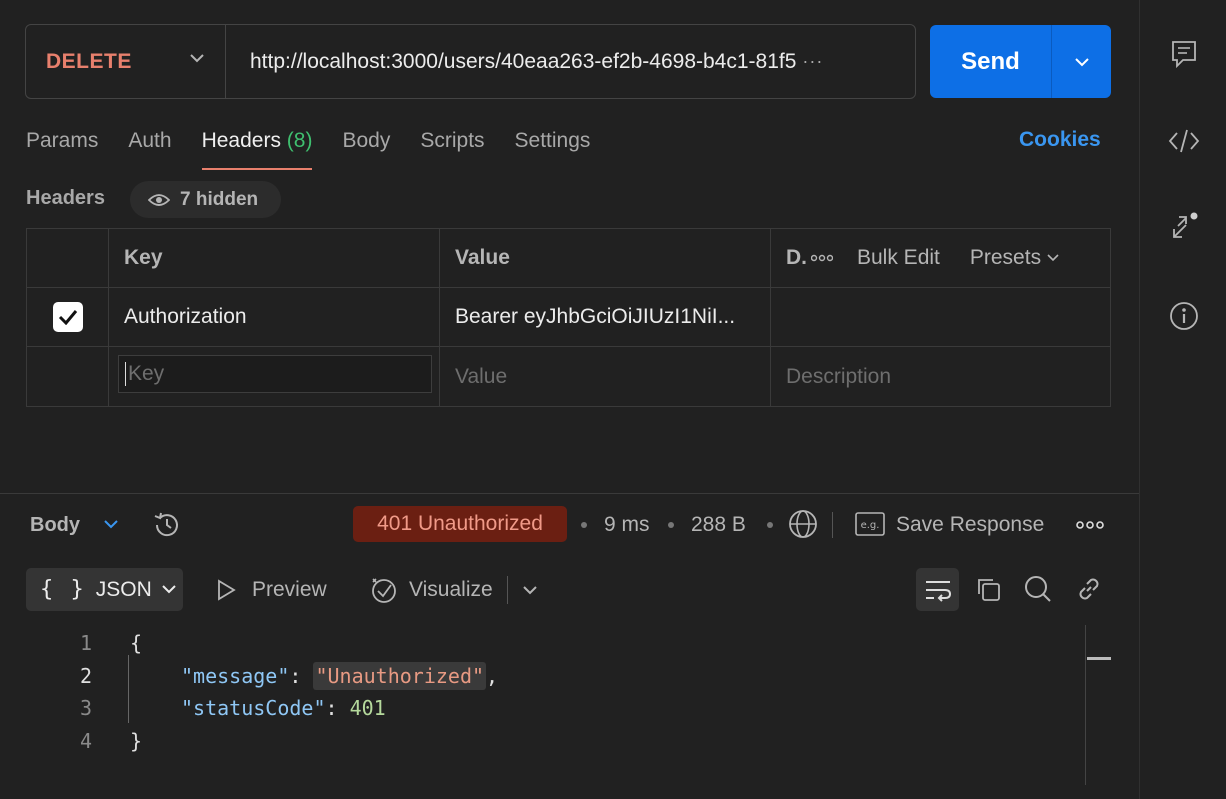  Describe the element at coordinates (128, 689) in the screenshot. I see `indent-guide` at that location.